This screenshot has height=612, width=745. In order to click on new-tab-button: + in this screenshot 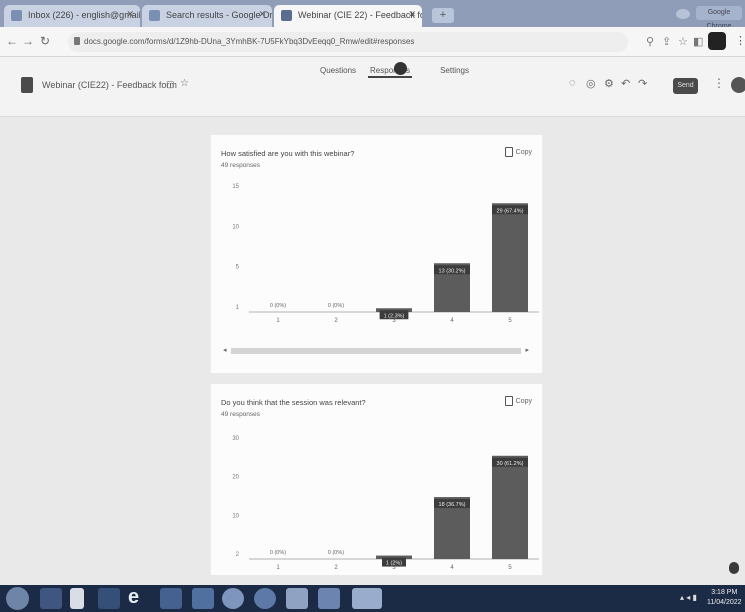, I will do `click(443, 15)`.